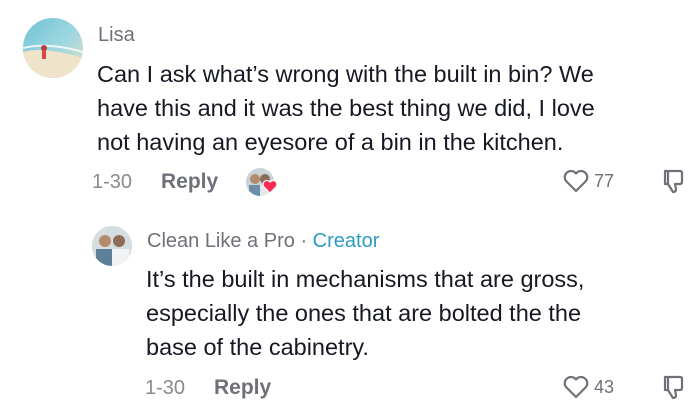  What do you see at coordinates (604, 180) in the screenshot?
I see `like-count: 77` at bounding box center [604, 180].